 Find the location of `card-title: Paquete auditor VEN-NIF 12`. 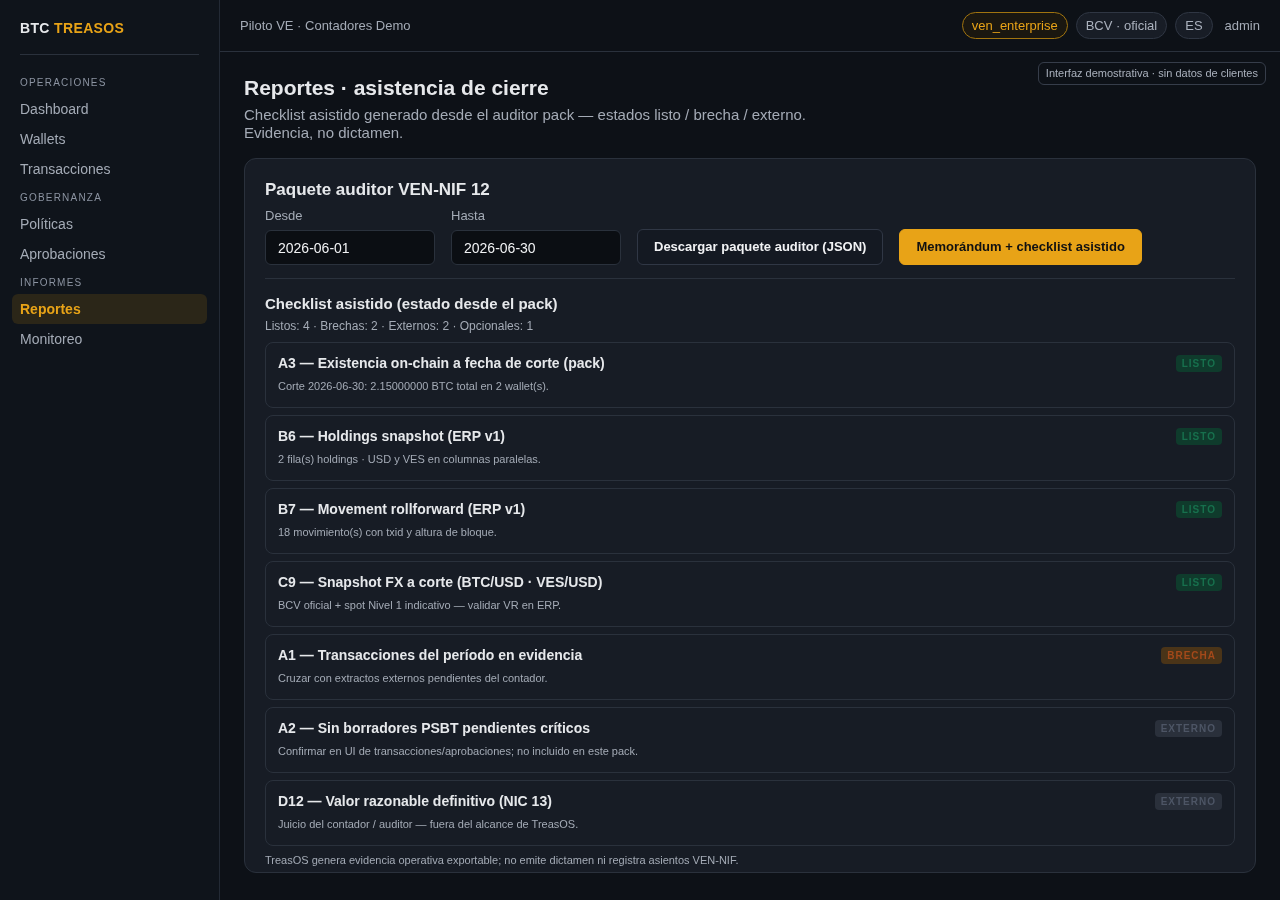

card-title: Paquete auditor VEN-NIF 12 is located at coordinates (378, 190).